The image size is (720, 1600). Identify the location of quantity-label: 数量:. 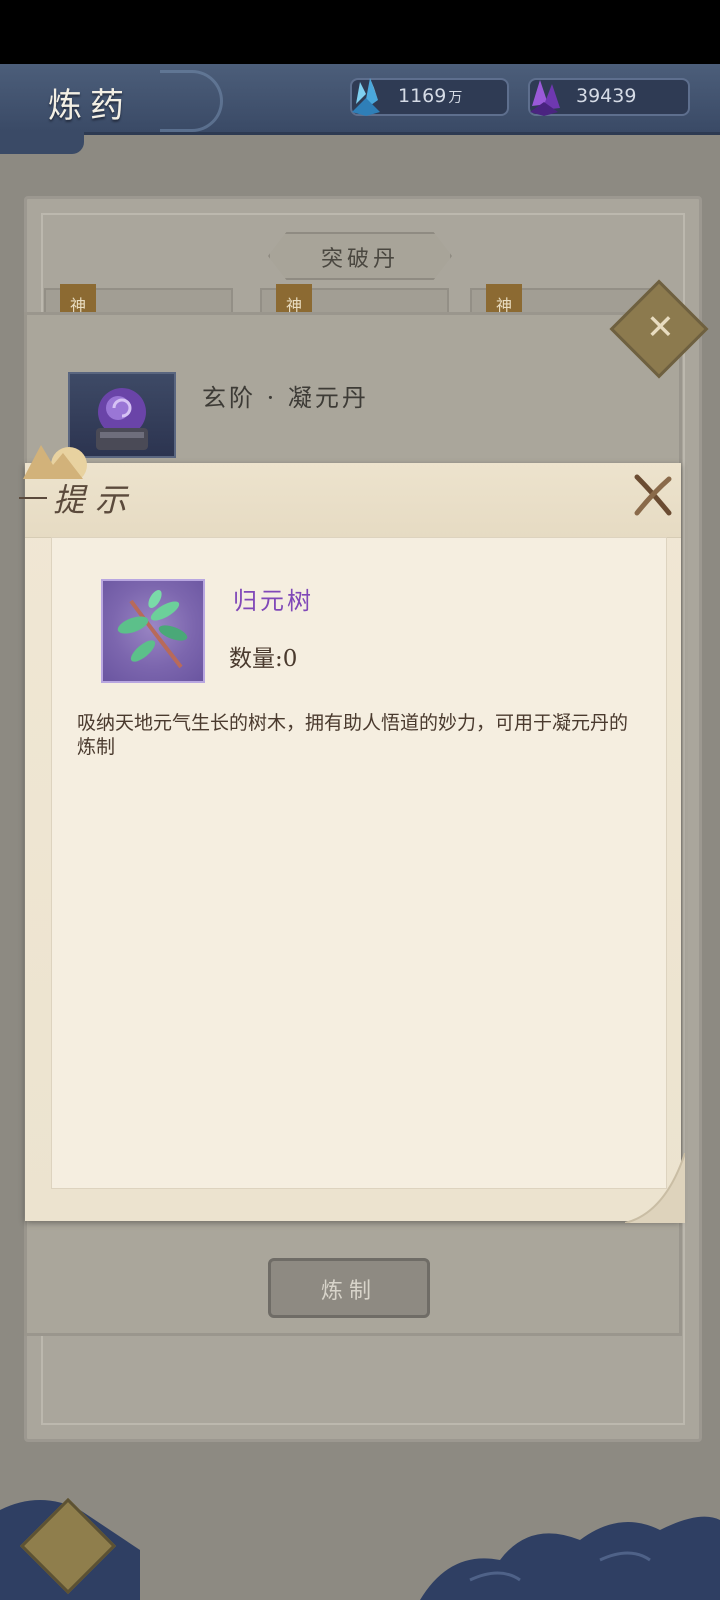
(256, 659).